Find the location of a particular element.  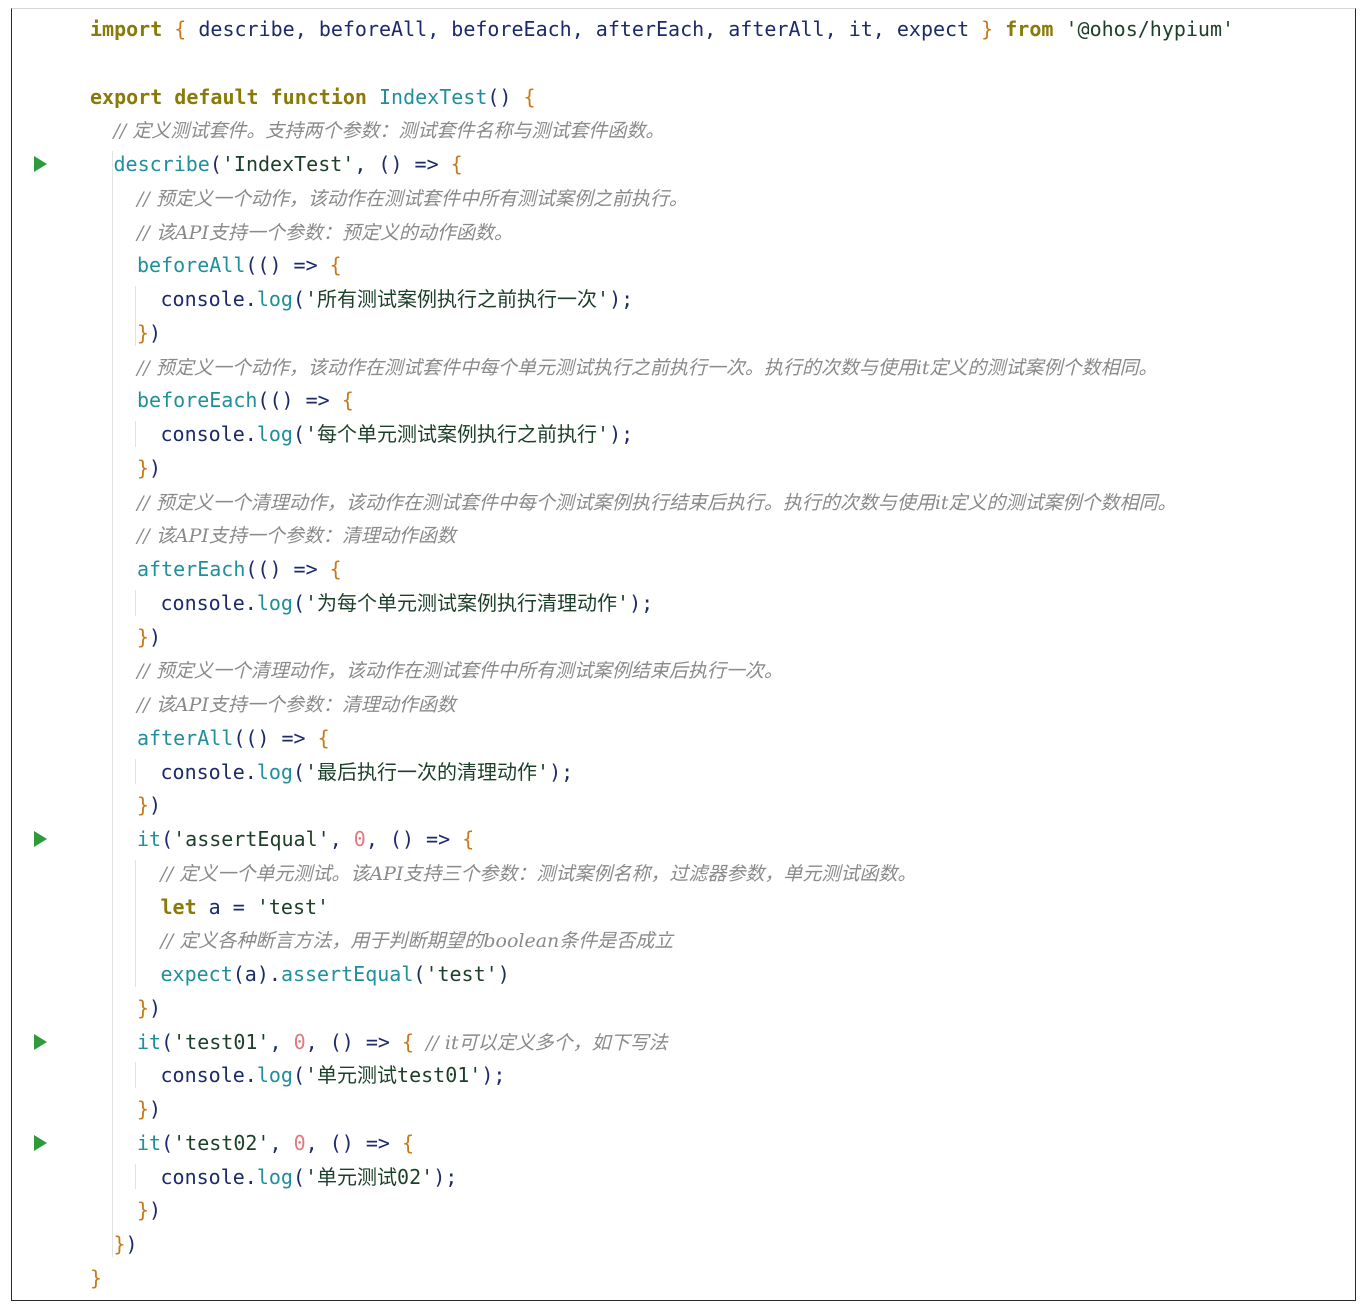

code-token: // 定义测试套件。支持两个参数：测试套件名称与测试套件函数。 is located at coordinates (389, 131).